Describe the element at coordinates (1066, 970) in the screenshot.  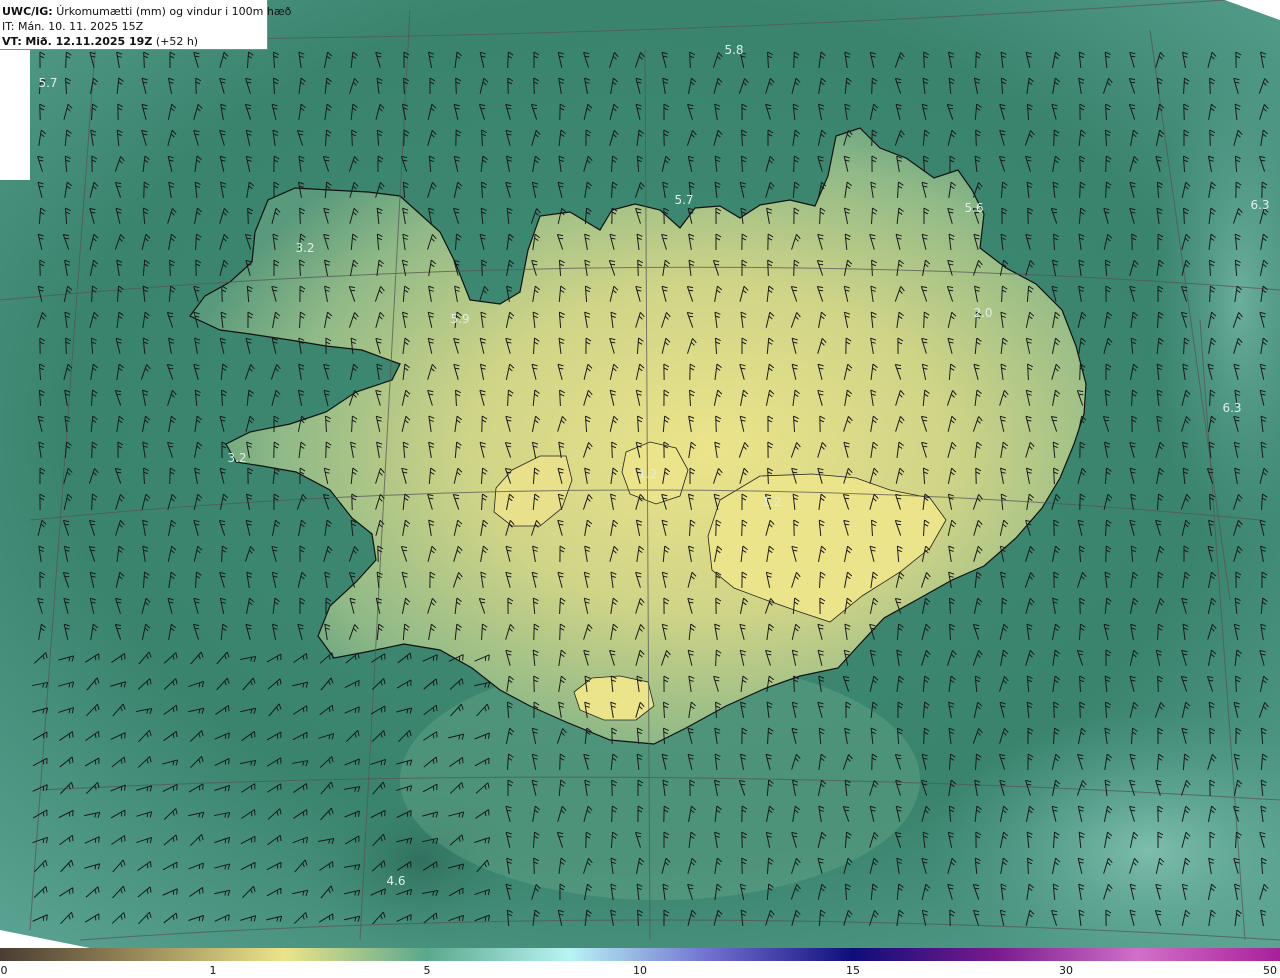
I see `colorbar-tick-label: 30` at that location.